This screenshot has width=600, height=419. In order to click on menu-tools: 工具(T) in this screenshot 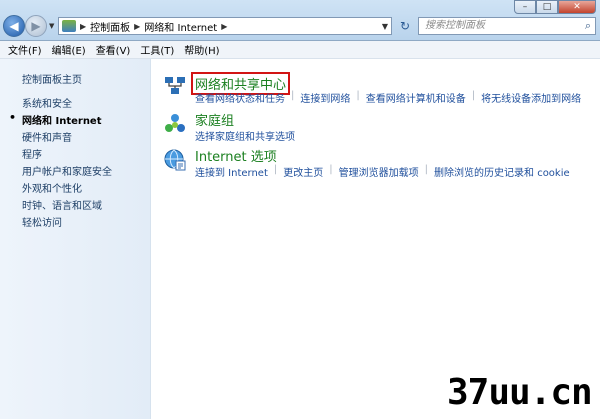, I will do `click(157, 49)`.